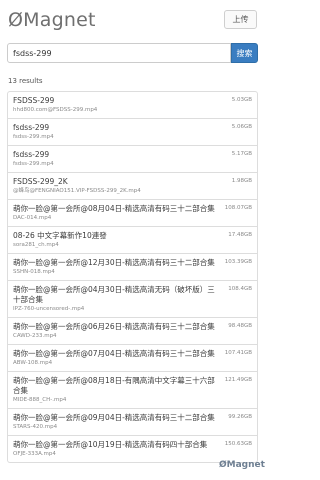 Image resolution: width=320 pixels, height=480 pixels. Describe the element at coordinates (240, 326) in the screenshot. I see `result-size: 98.48GB` at that location.